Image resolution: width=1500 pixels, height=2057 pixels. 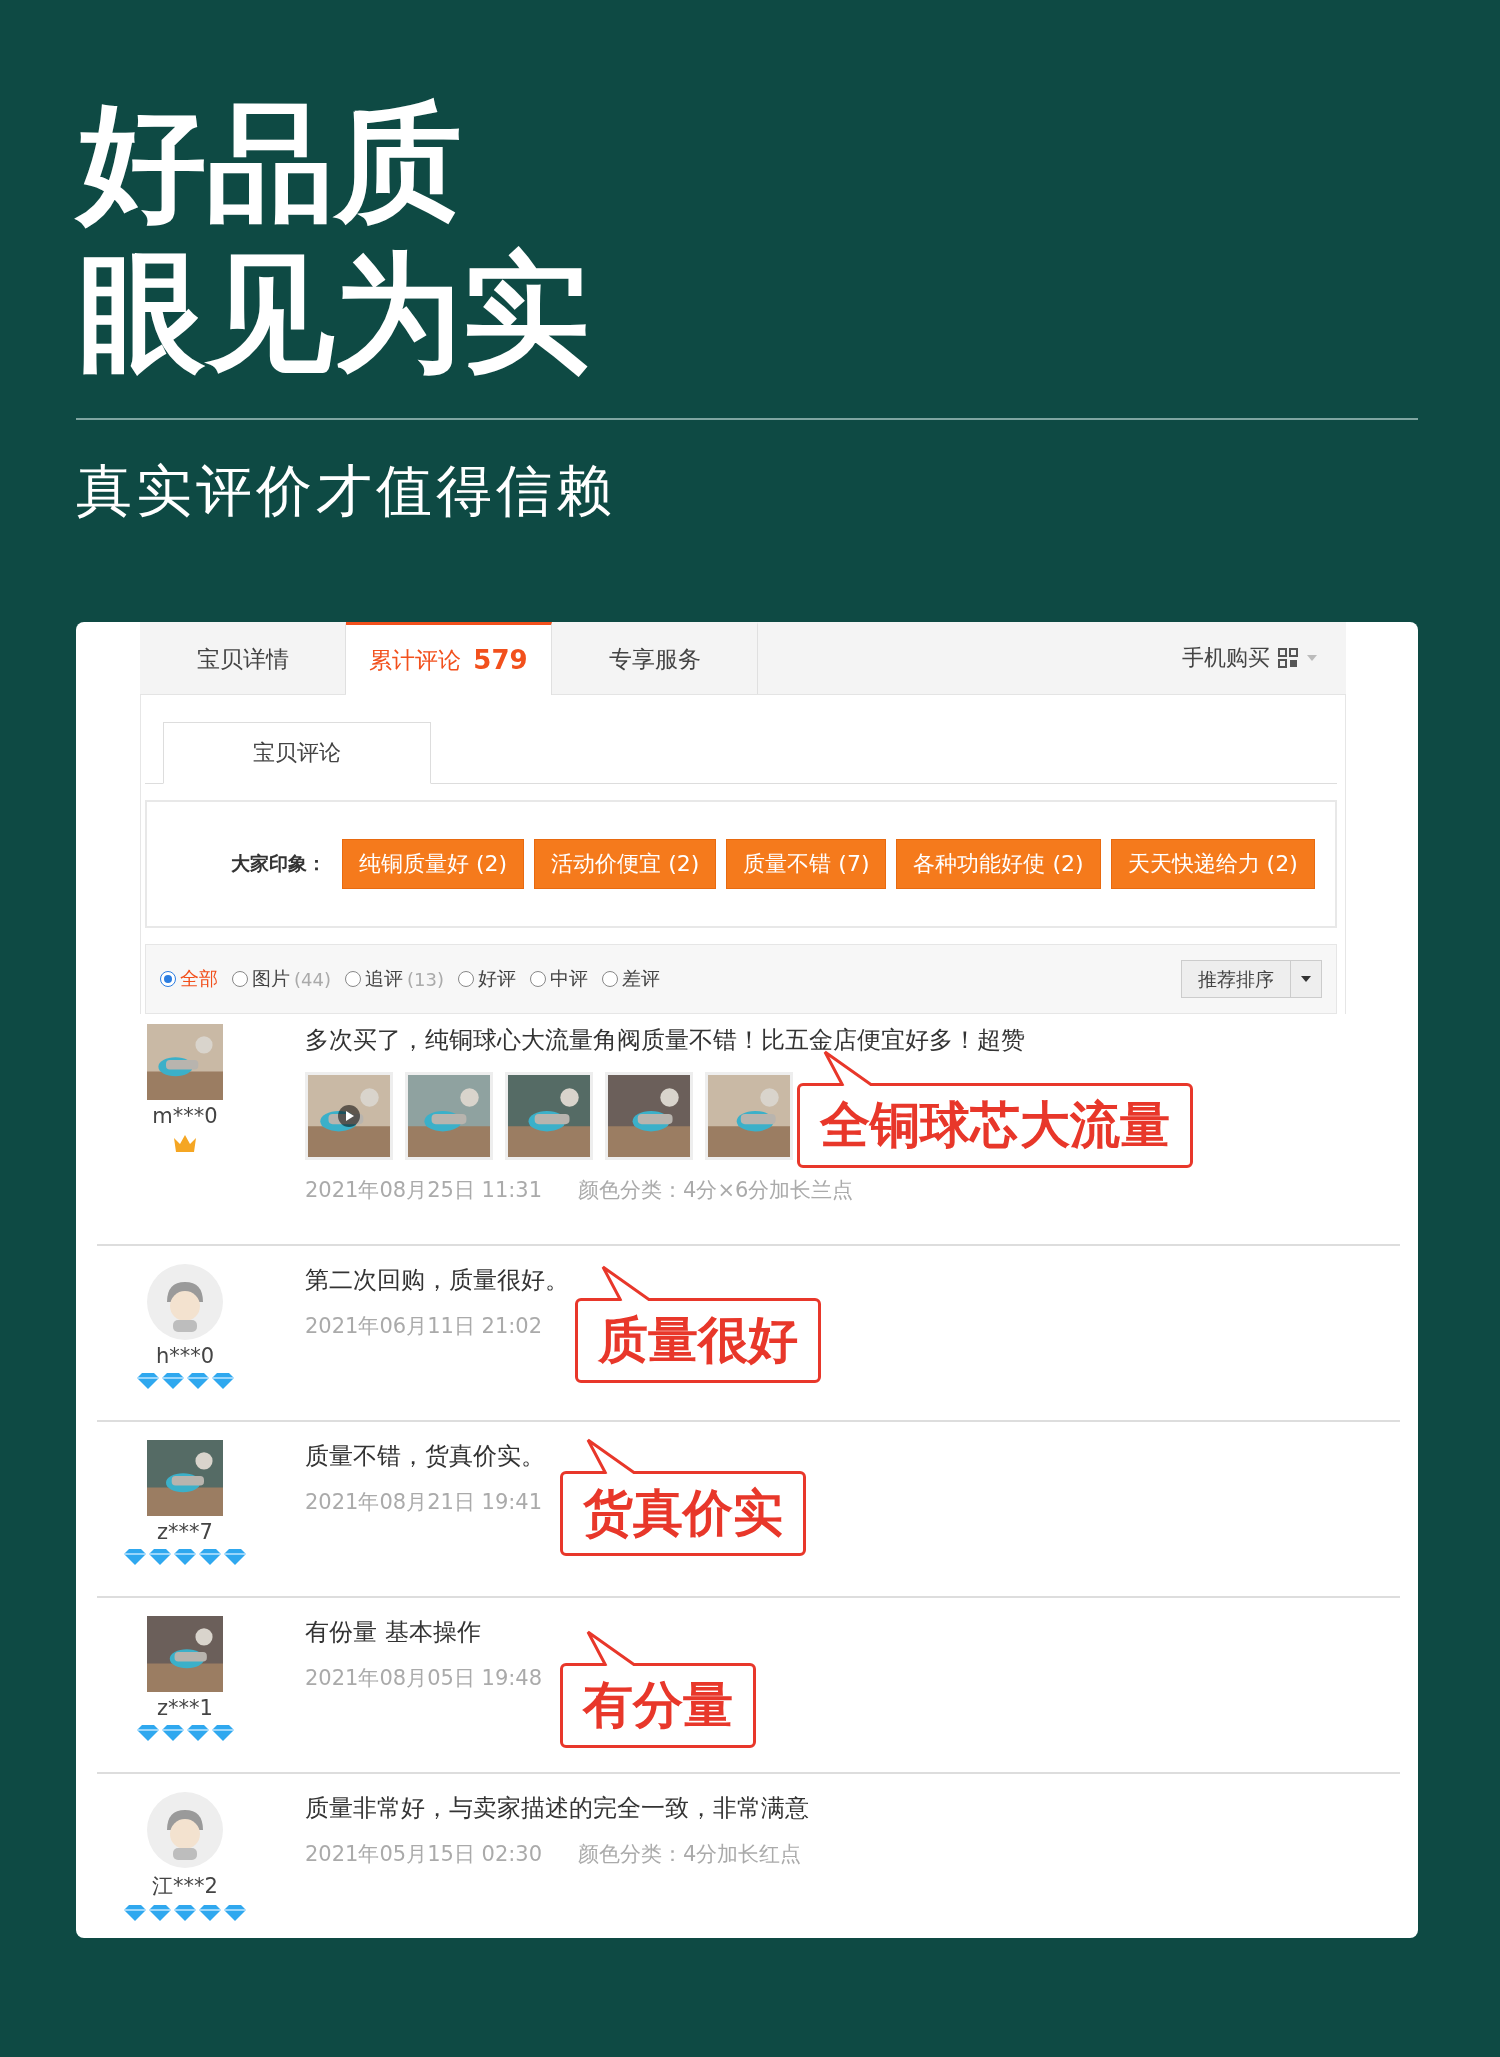 I want to click on filter-count: (13), so click(x=425, y=979).